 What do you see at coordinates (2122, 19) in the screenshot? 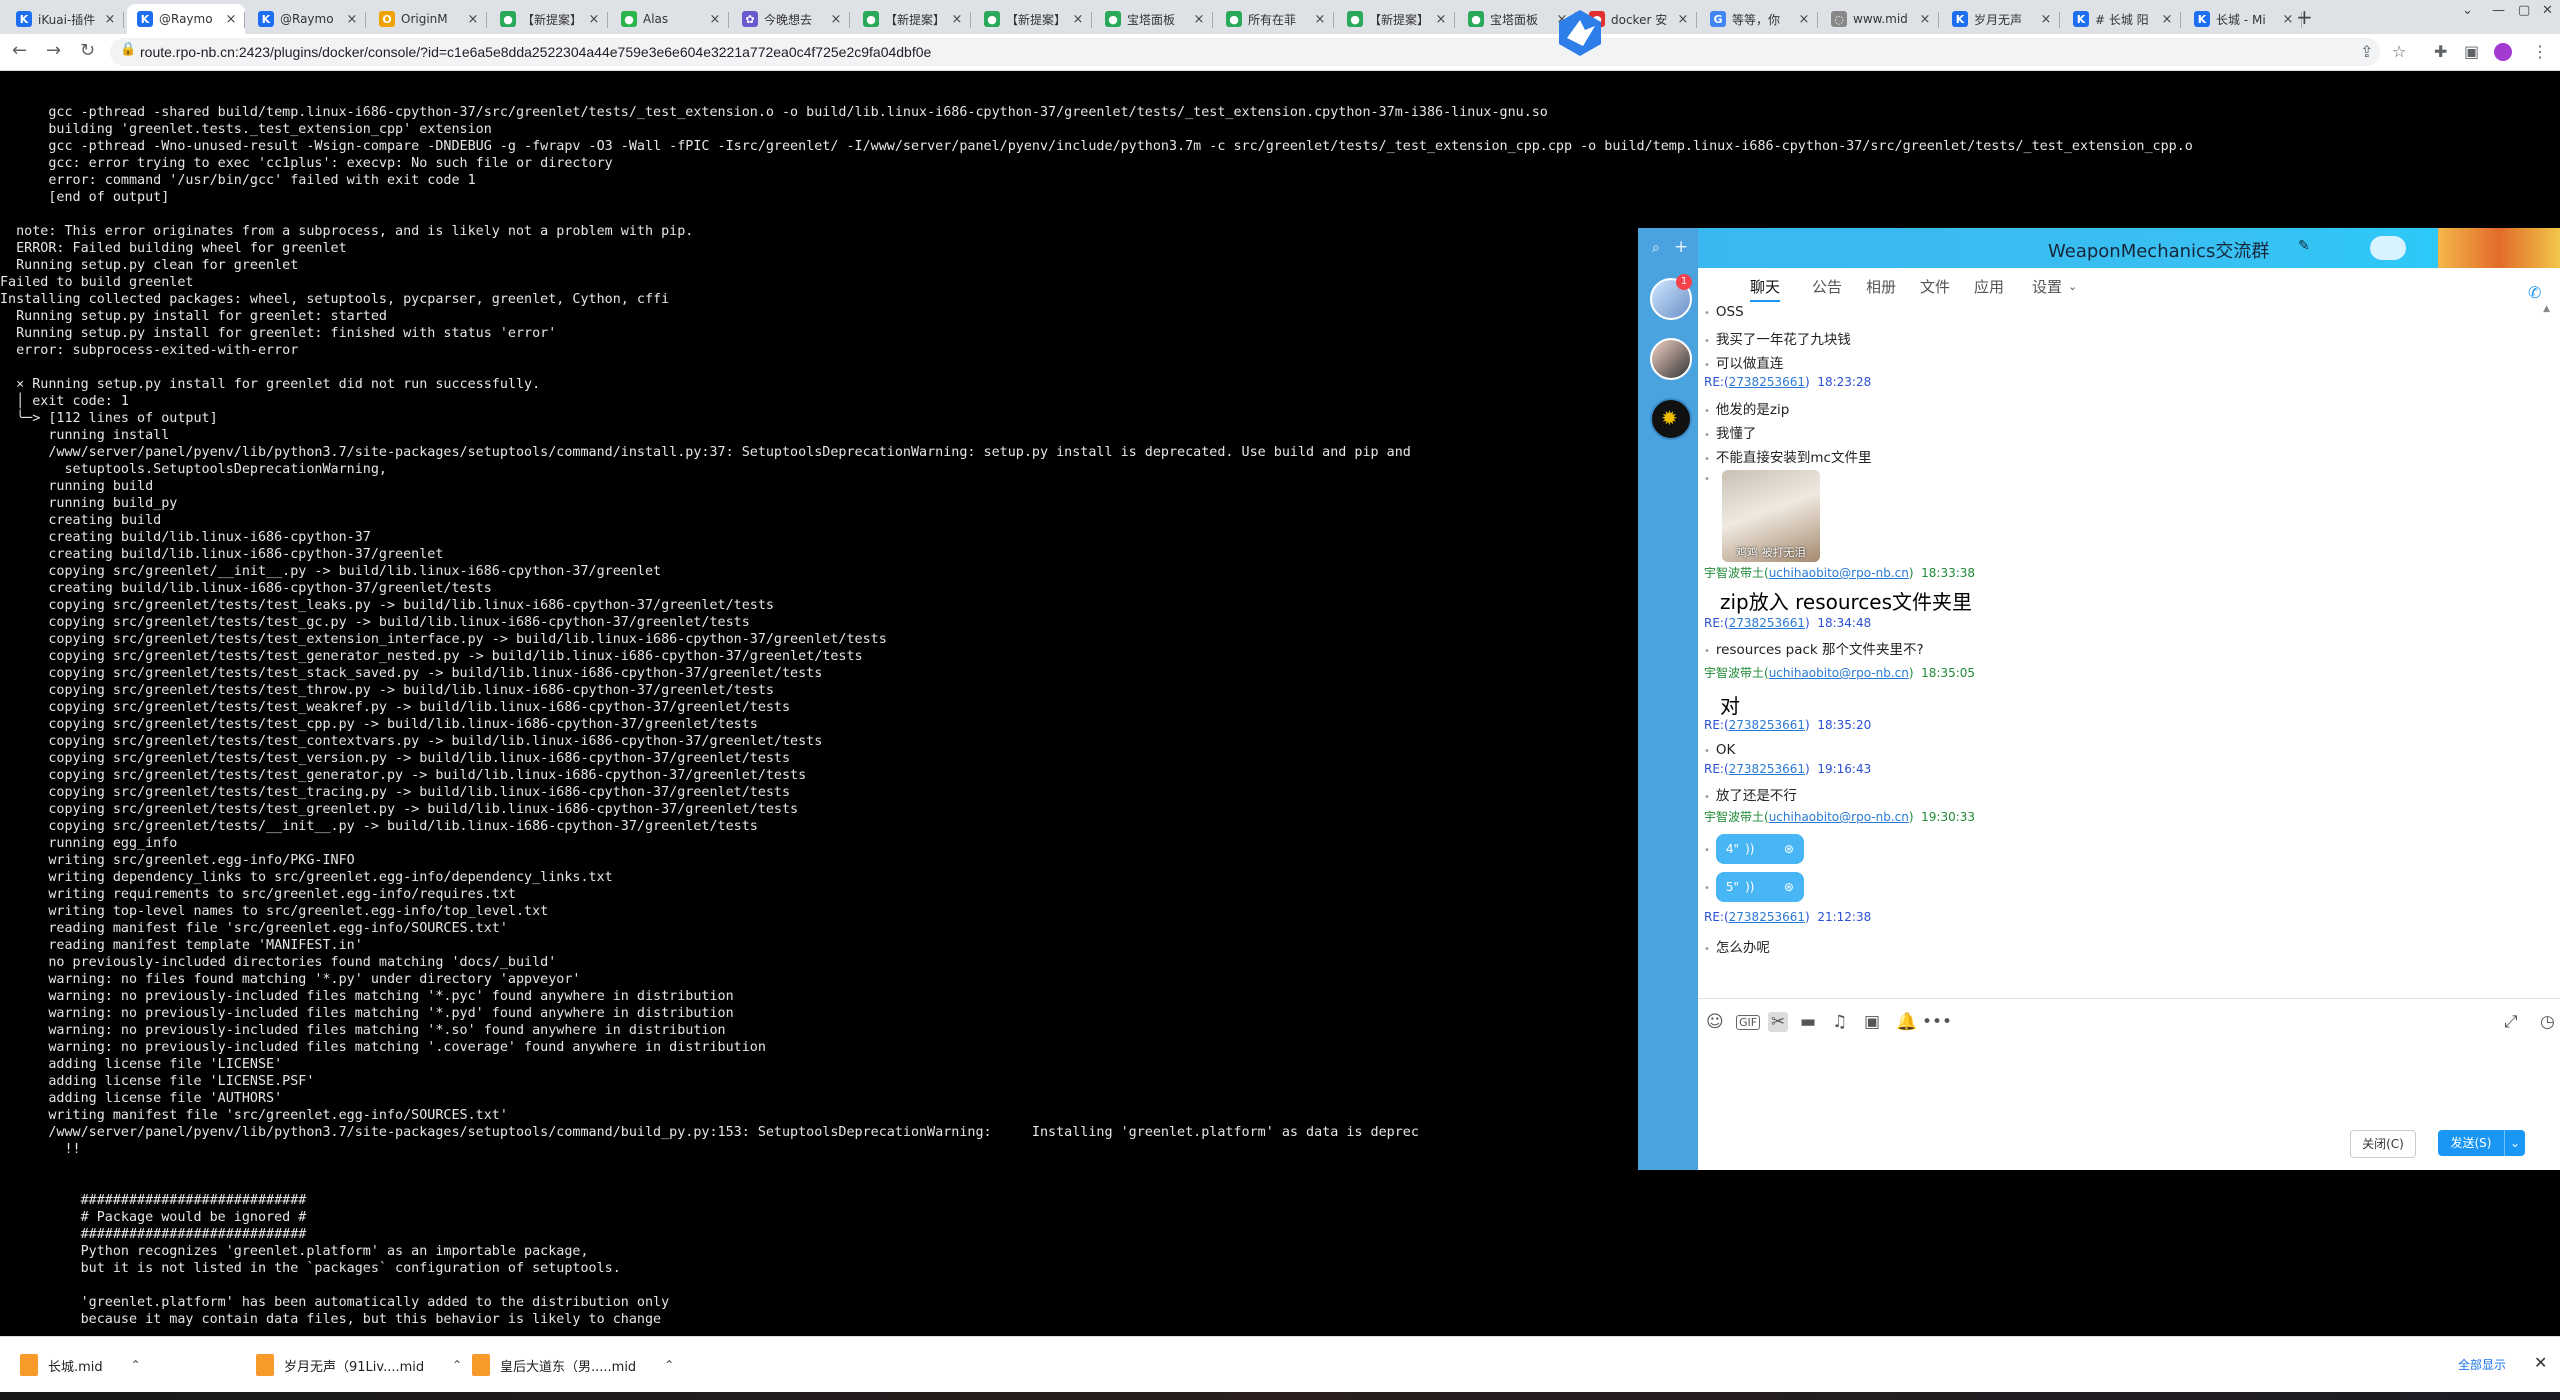
I see `browser-tab: K # 长城 阳 ×` at bounding box center [2122, 19].